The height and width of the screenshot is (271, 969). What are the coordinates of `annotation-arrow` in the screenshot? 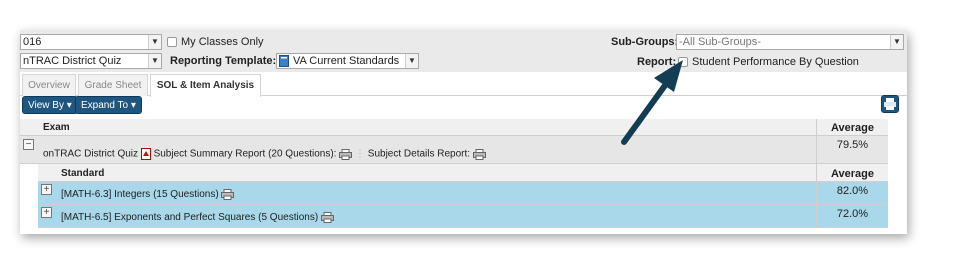 It's located at (652, 102).